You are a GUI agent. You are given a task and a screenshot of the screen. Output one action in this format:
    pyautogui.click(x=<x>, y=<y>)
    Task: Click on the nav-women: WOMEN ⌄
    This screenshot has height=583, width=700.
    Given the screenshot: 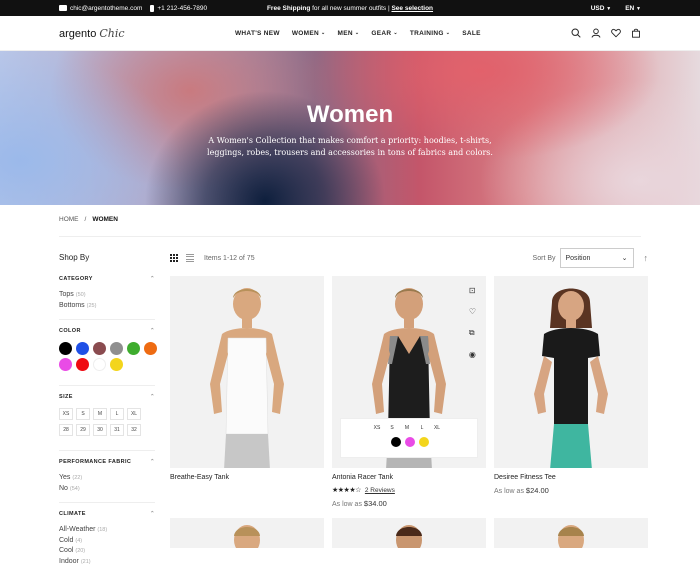 What is the action you would take?
    pyautogui.click(x=309, y=33)
    